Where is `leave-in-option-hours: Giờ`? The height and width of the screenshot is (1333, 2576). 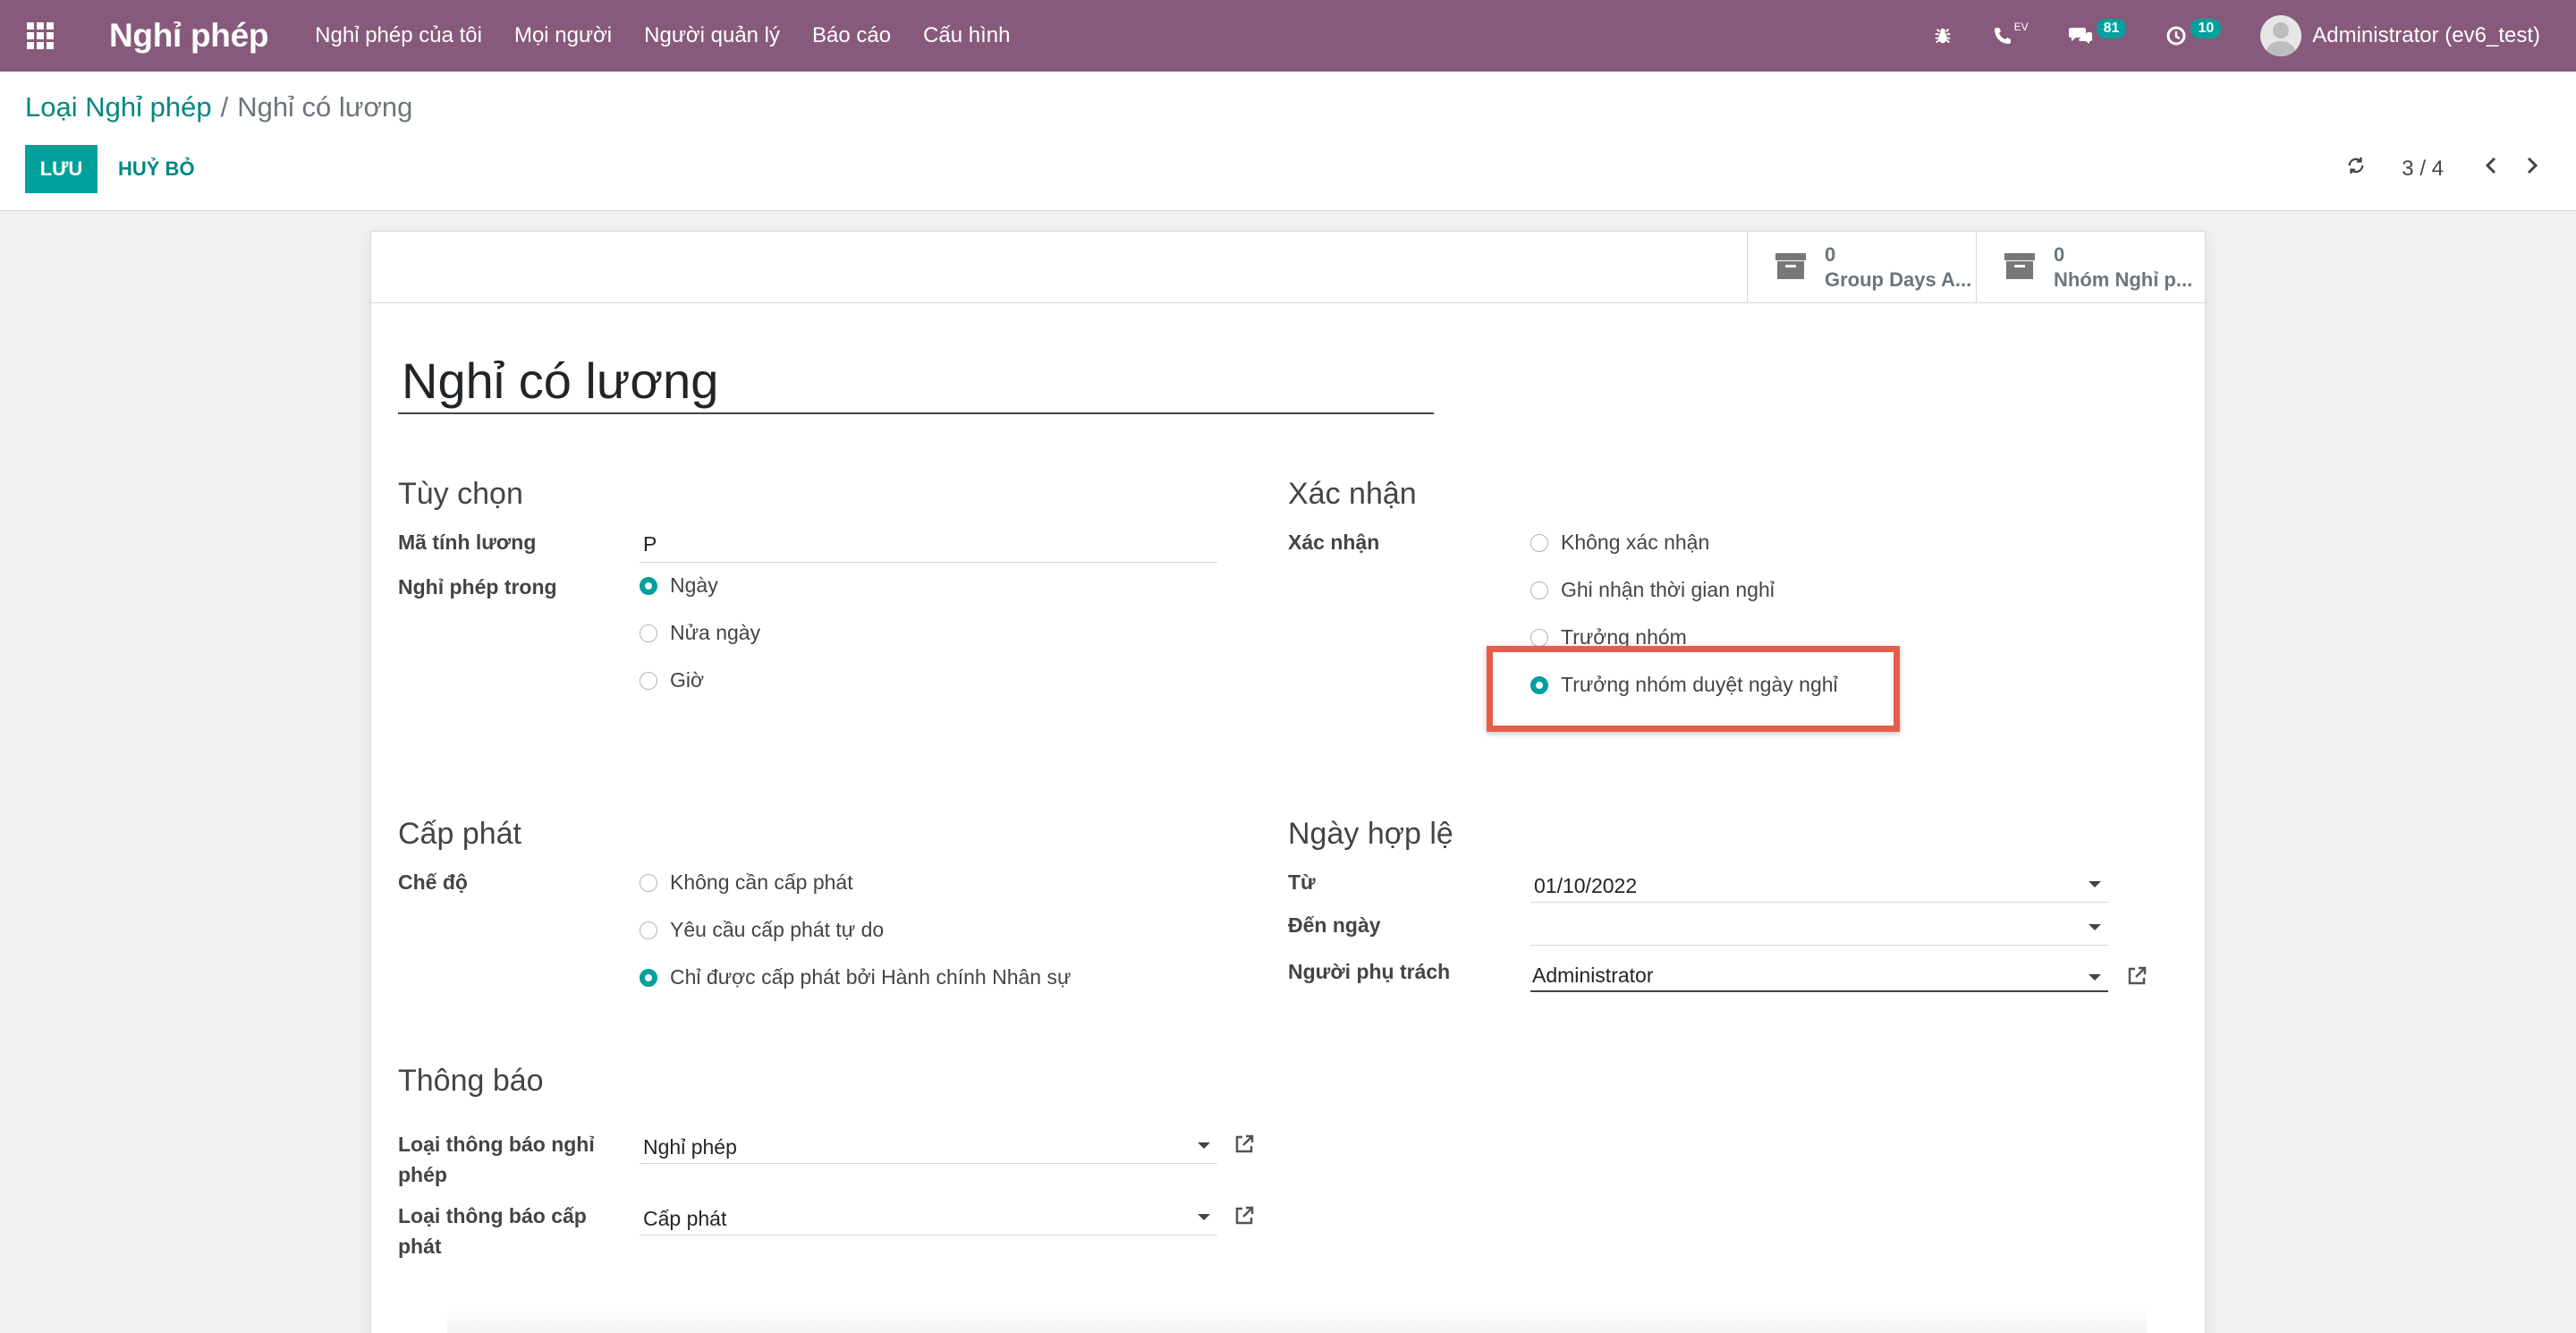
leave-in-option-hours: Giờ is located at coordinates (672, 680).